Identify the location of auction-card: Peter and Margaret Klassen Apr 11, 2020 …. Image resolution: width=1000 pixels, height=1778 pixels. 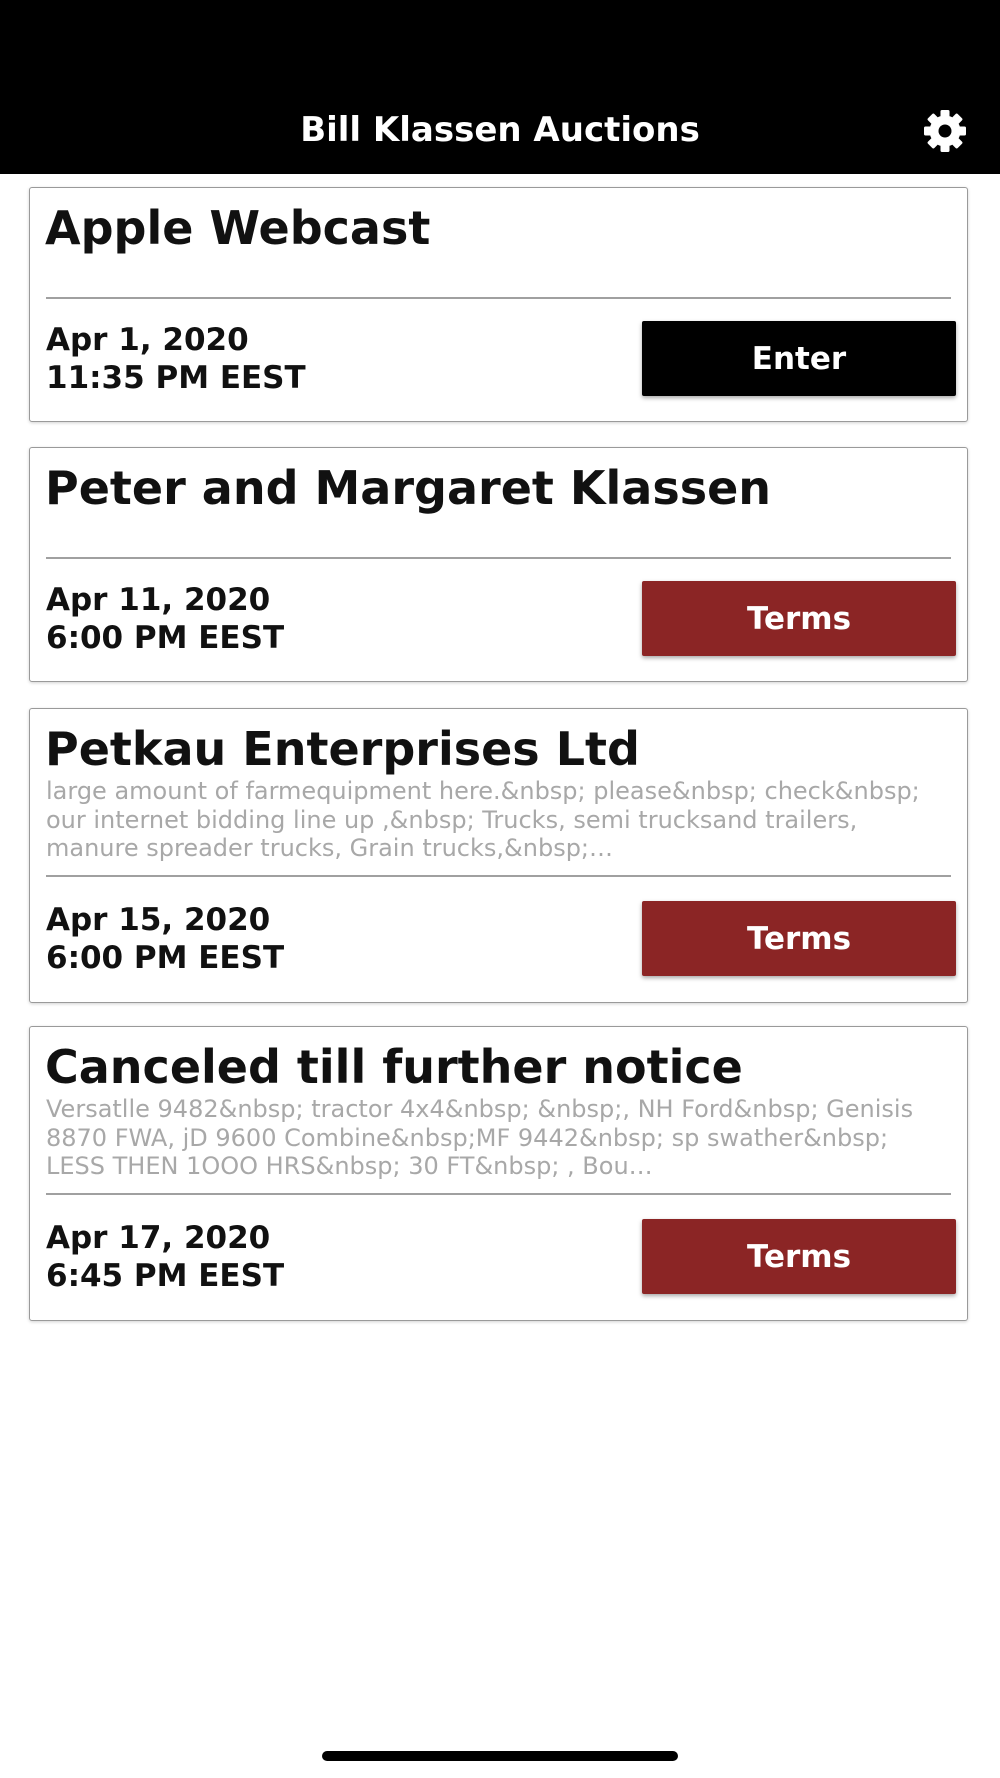
(498, 564).